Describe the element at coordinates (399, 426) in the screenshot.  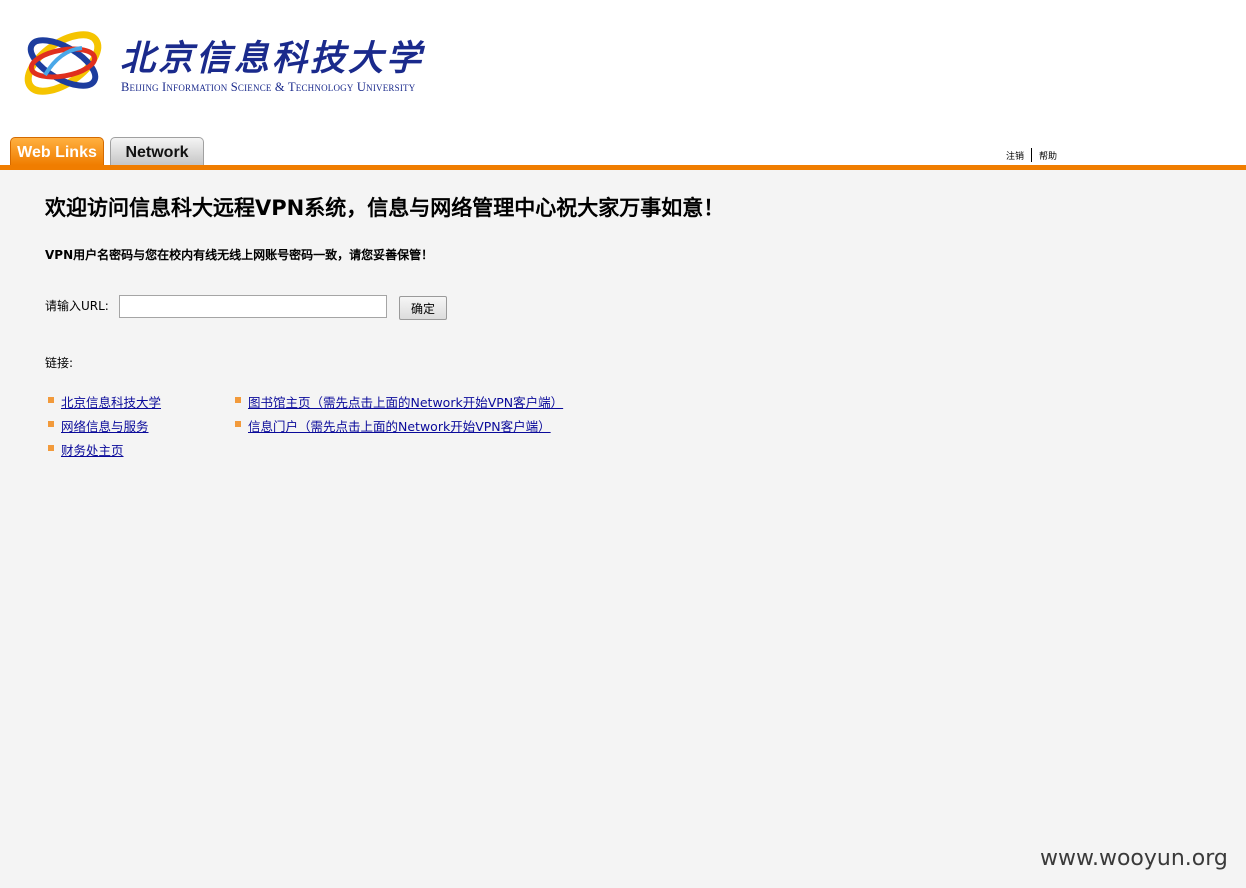
I see `link-info-portal: 信息门户（需先点击上面的Network开始VPN客户端）` at that location.